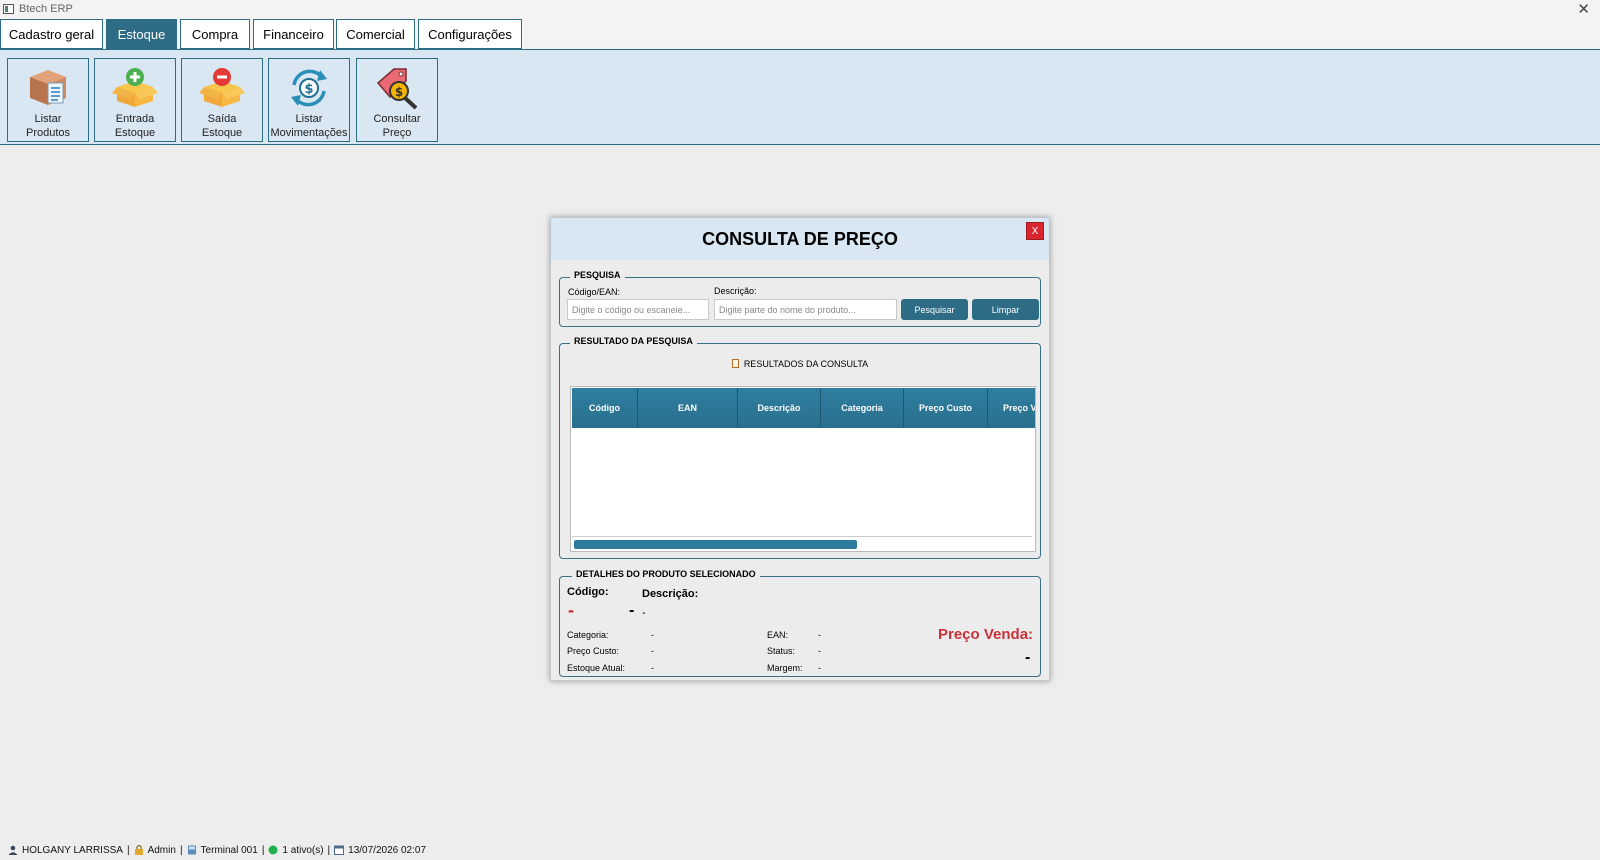 The image size is (1600, 860). I want to click on results-group-legend: RESULTADO DA PESQUISA, so click(633, 341).